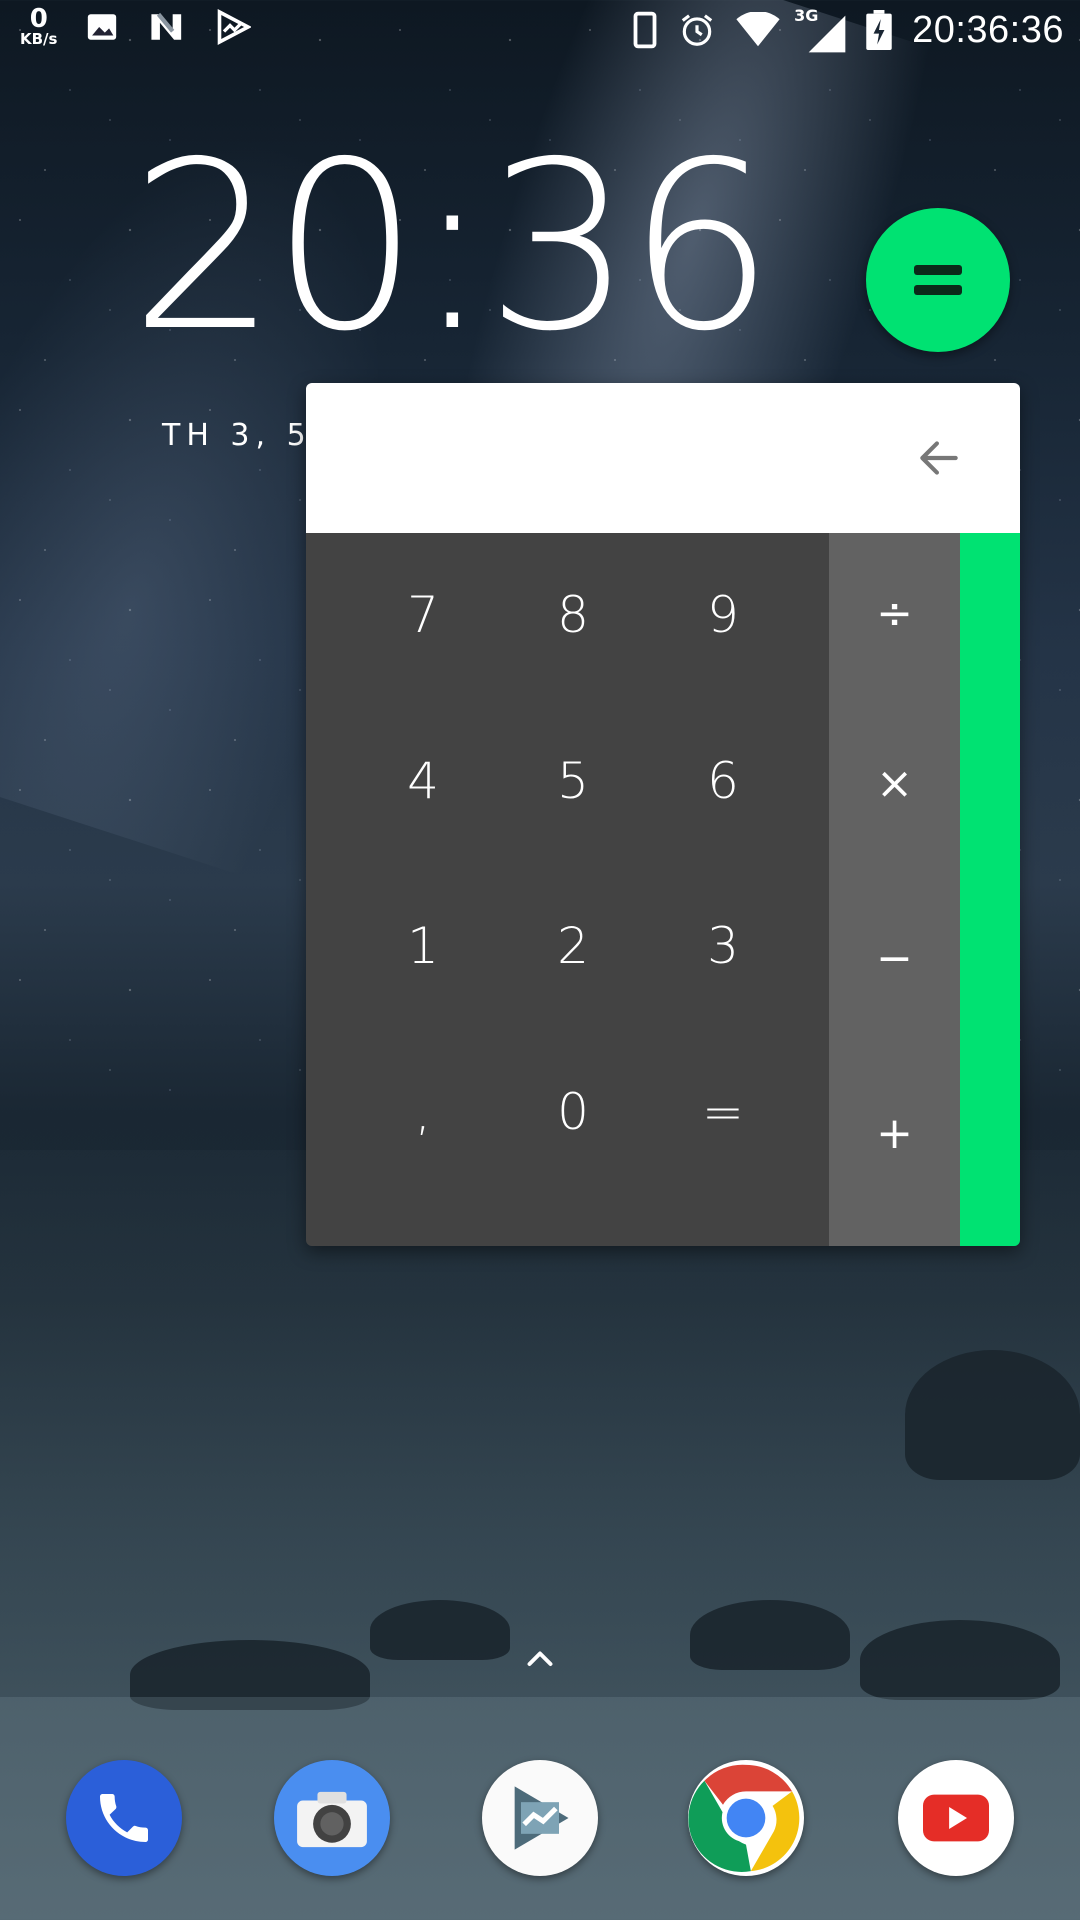 Image resolution: width=1080 pixels, height=1920 pixels. I want to click on network-speed-unit: KB/s, so click(39, 39).